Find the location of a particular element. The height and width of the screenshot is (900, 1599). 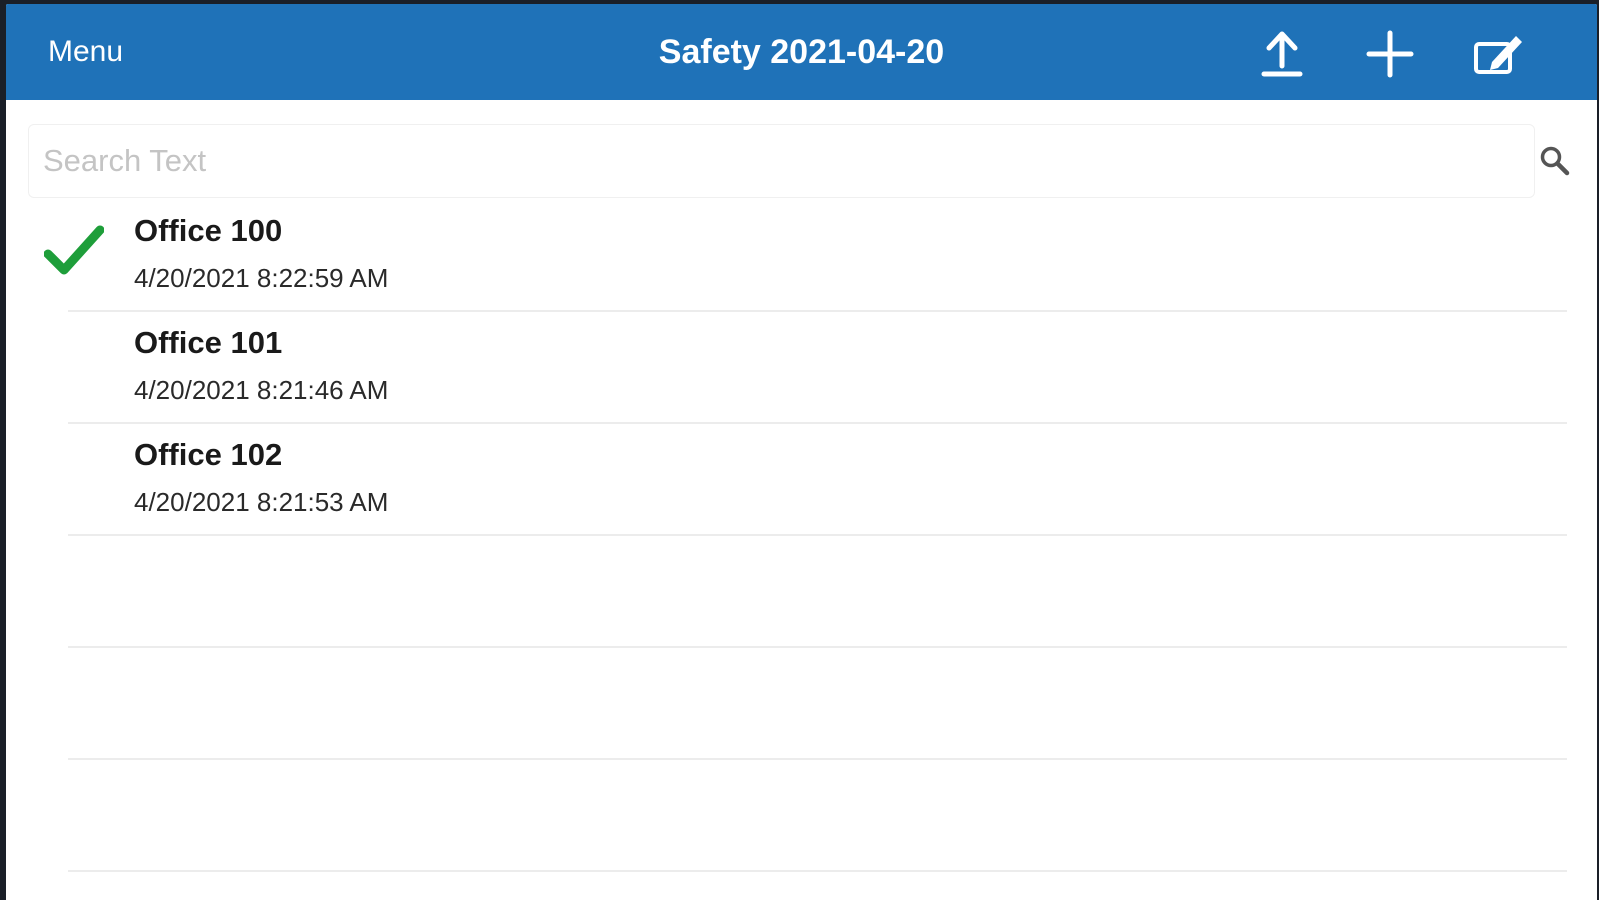

item-timestamp: 4/20/2021 8:22:59 AM is located at coordinates (261, 278).